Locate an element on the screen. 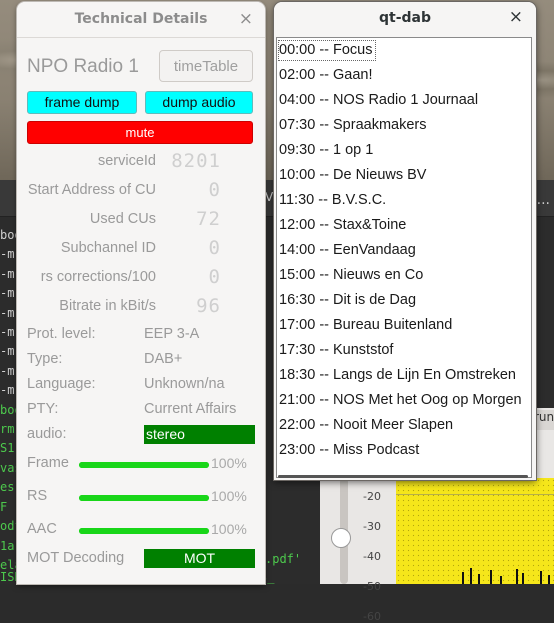  type-value: DAB+ is located at coordinates (163, 359).